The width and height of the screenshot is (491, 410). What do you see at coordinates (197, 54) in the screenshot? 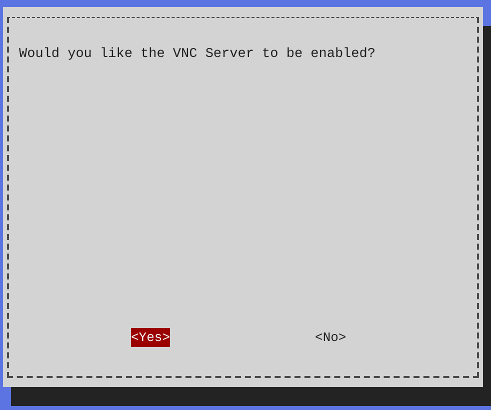
I see `dialog-message: Would you like the VNC Server to be enabled?` at bounding box center [197, 54].